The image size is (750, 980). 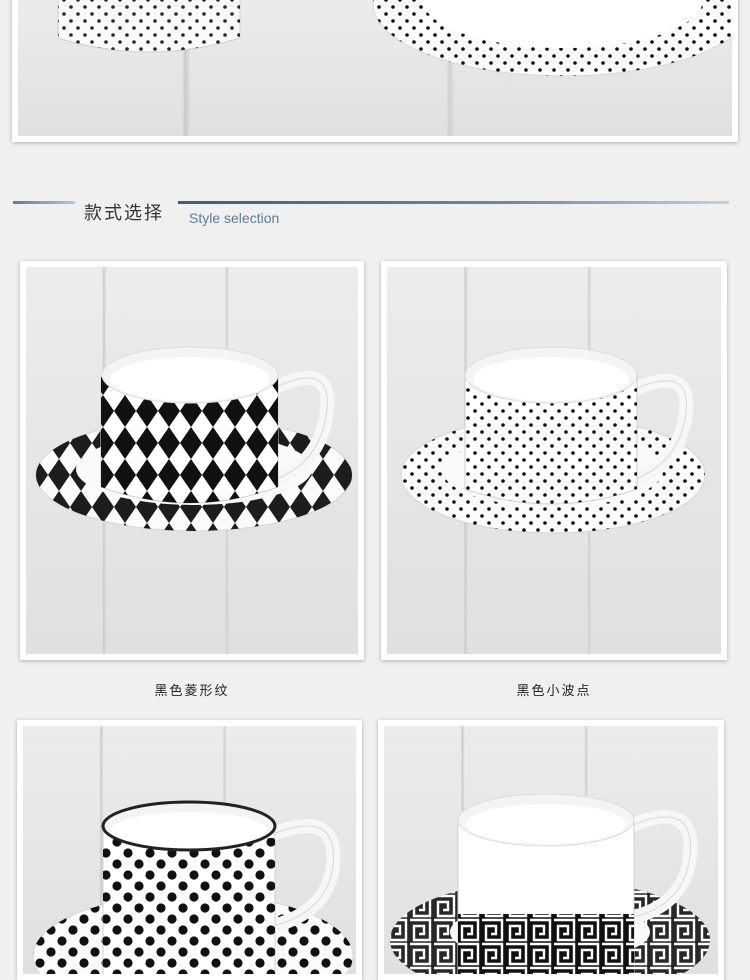 I want to click on top-product-image, so click(x=375, y=71).